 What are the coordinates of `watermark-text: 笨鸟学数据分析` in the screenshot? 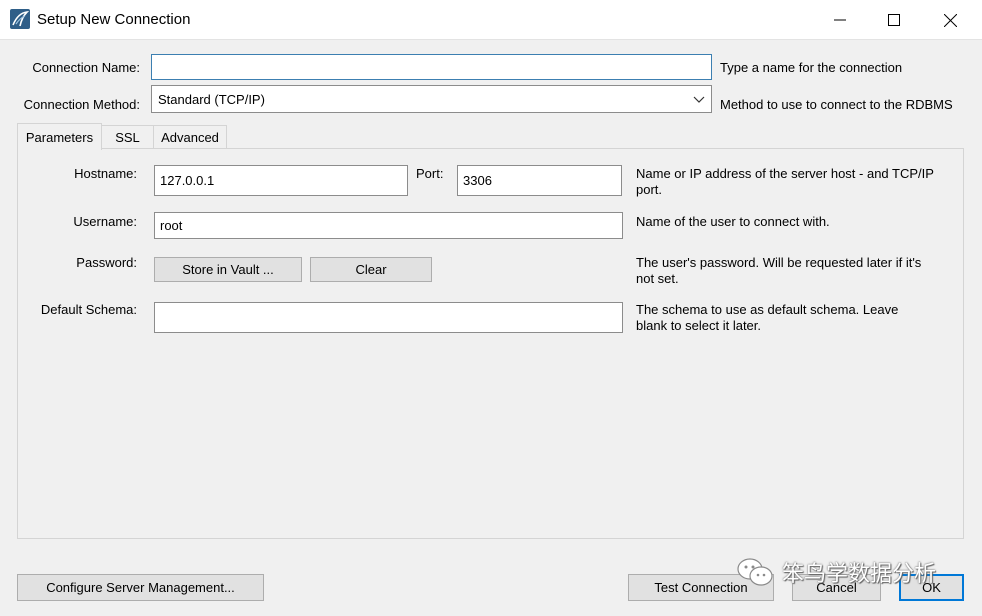 It's located at (859, 573).